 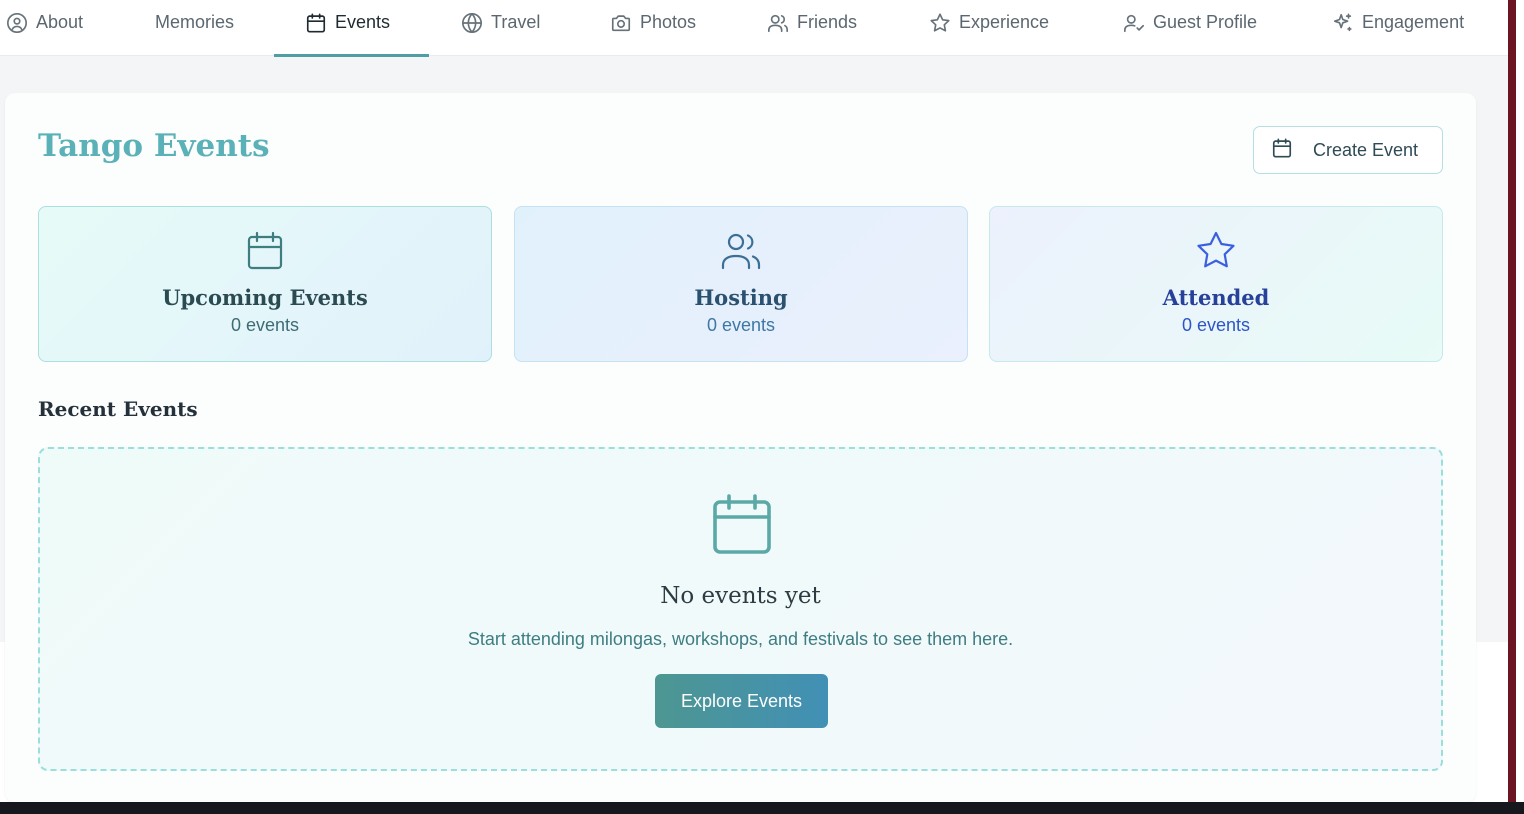 What do you see at coordinates (1413, 22) in the screenshot?
I see `tab-label: Engagement` at bounding box center [1413, 22].